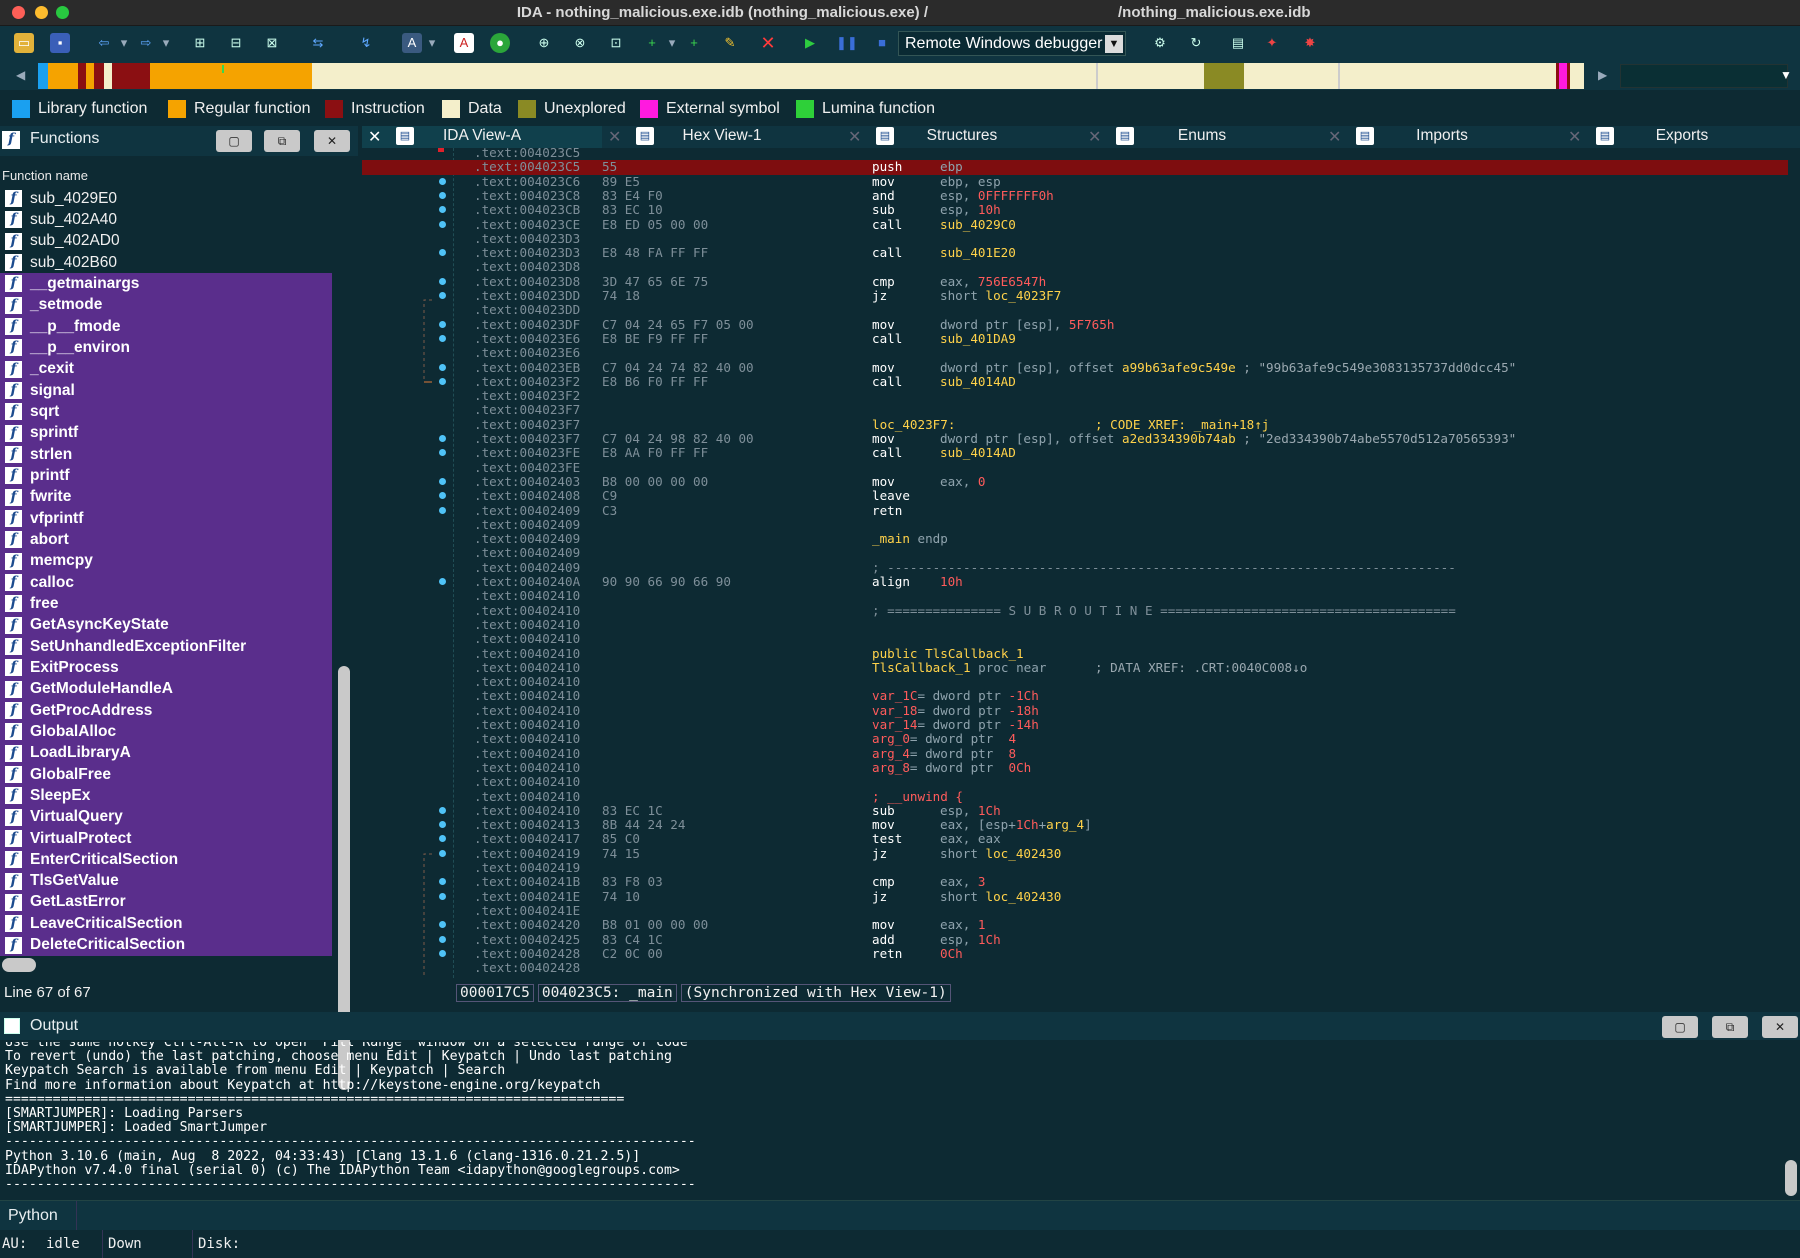 This screenshot has width=1800, height=1258. What do you see at coordinates (482, 137) in the screenshot?
I see `tab-ida-view-a: ✕ ▤ IDA View-A` at bounding box center [482, 137].